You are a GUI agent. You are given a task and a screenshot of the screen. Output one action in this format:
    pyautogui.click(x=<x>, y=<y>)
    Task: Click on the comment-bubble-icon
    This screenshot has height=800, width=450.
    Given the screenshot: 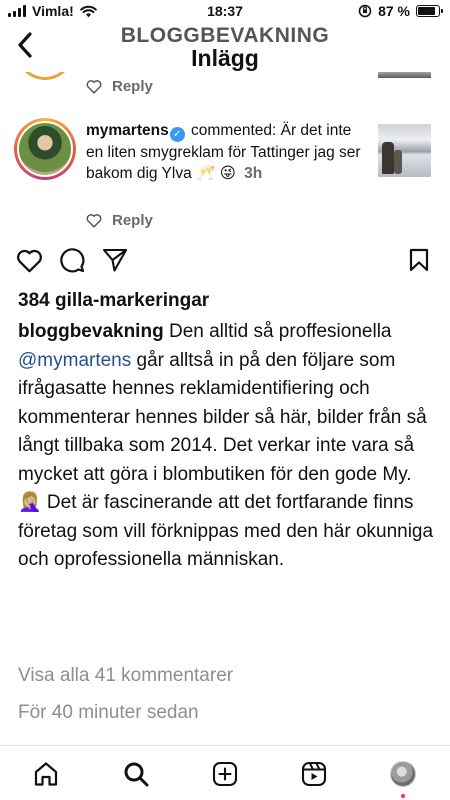 What is the action you would take?
    pyautogui.click(x=72, y=260)
    